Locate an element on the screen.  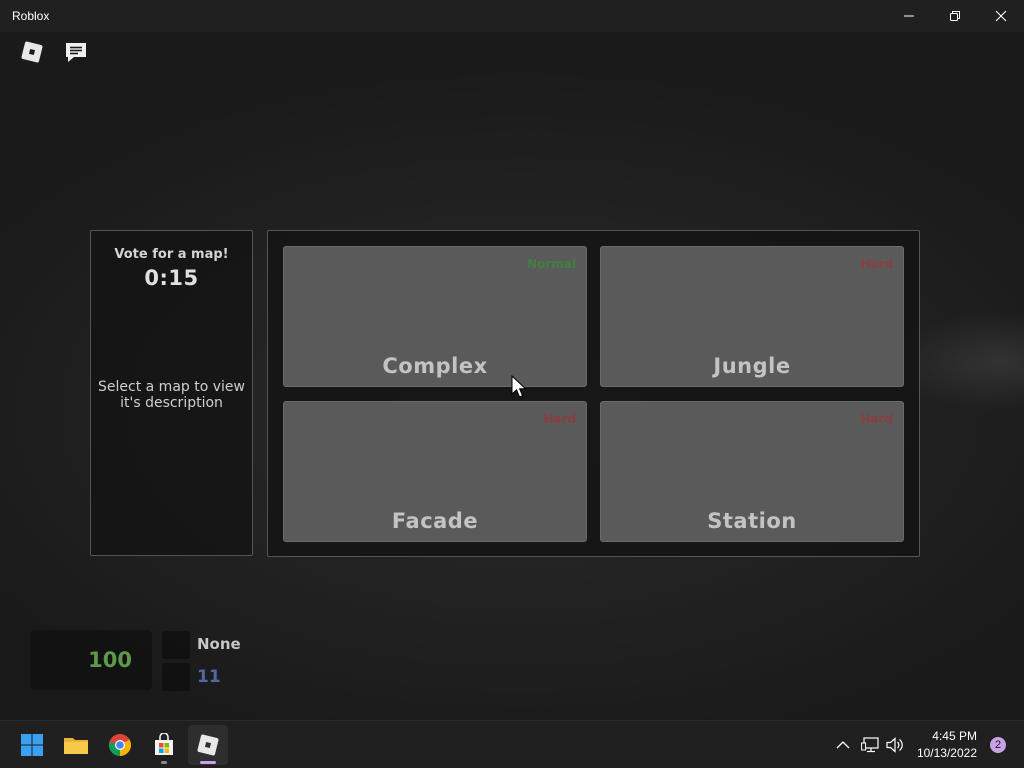
map-name: Jungle is located at coordinates (752, 366).